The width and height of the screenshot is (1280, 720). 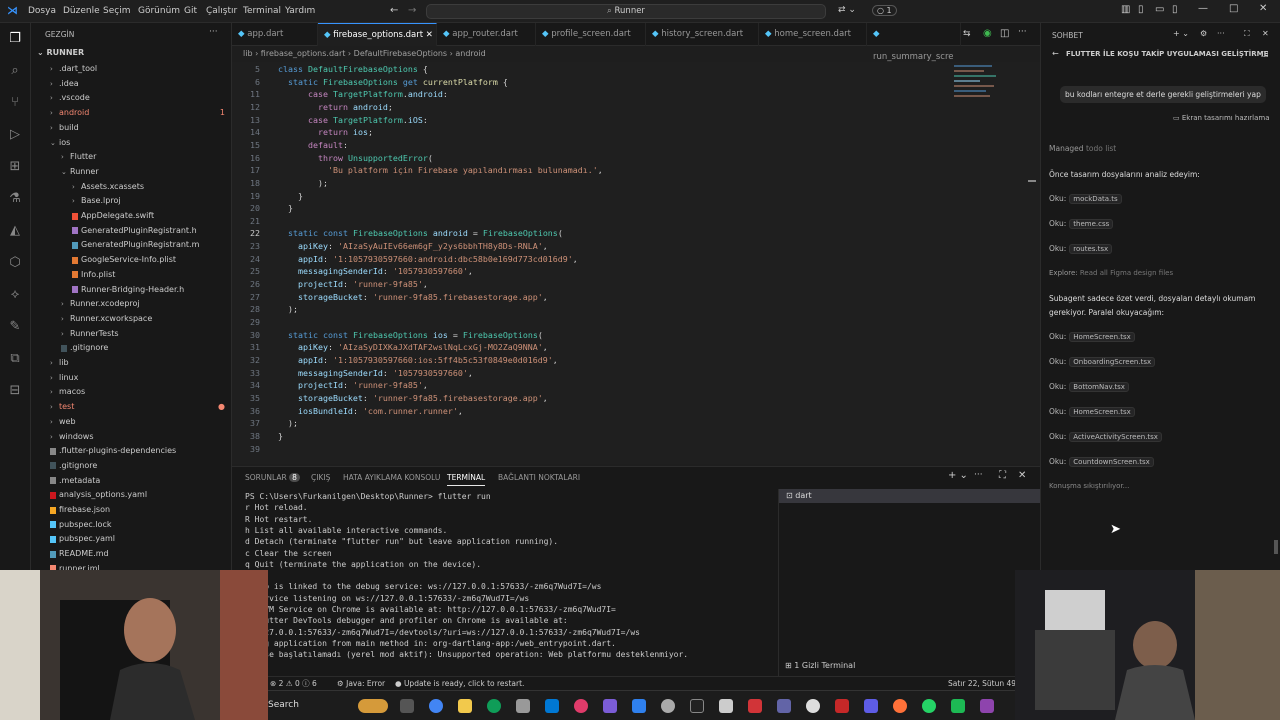 What do you see at coordinates (139, 142) in the screenshot?
I see `tree-item: ⌄ ios` at bounding box center [139, 142].